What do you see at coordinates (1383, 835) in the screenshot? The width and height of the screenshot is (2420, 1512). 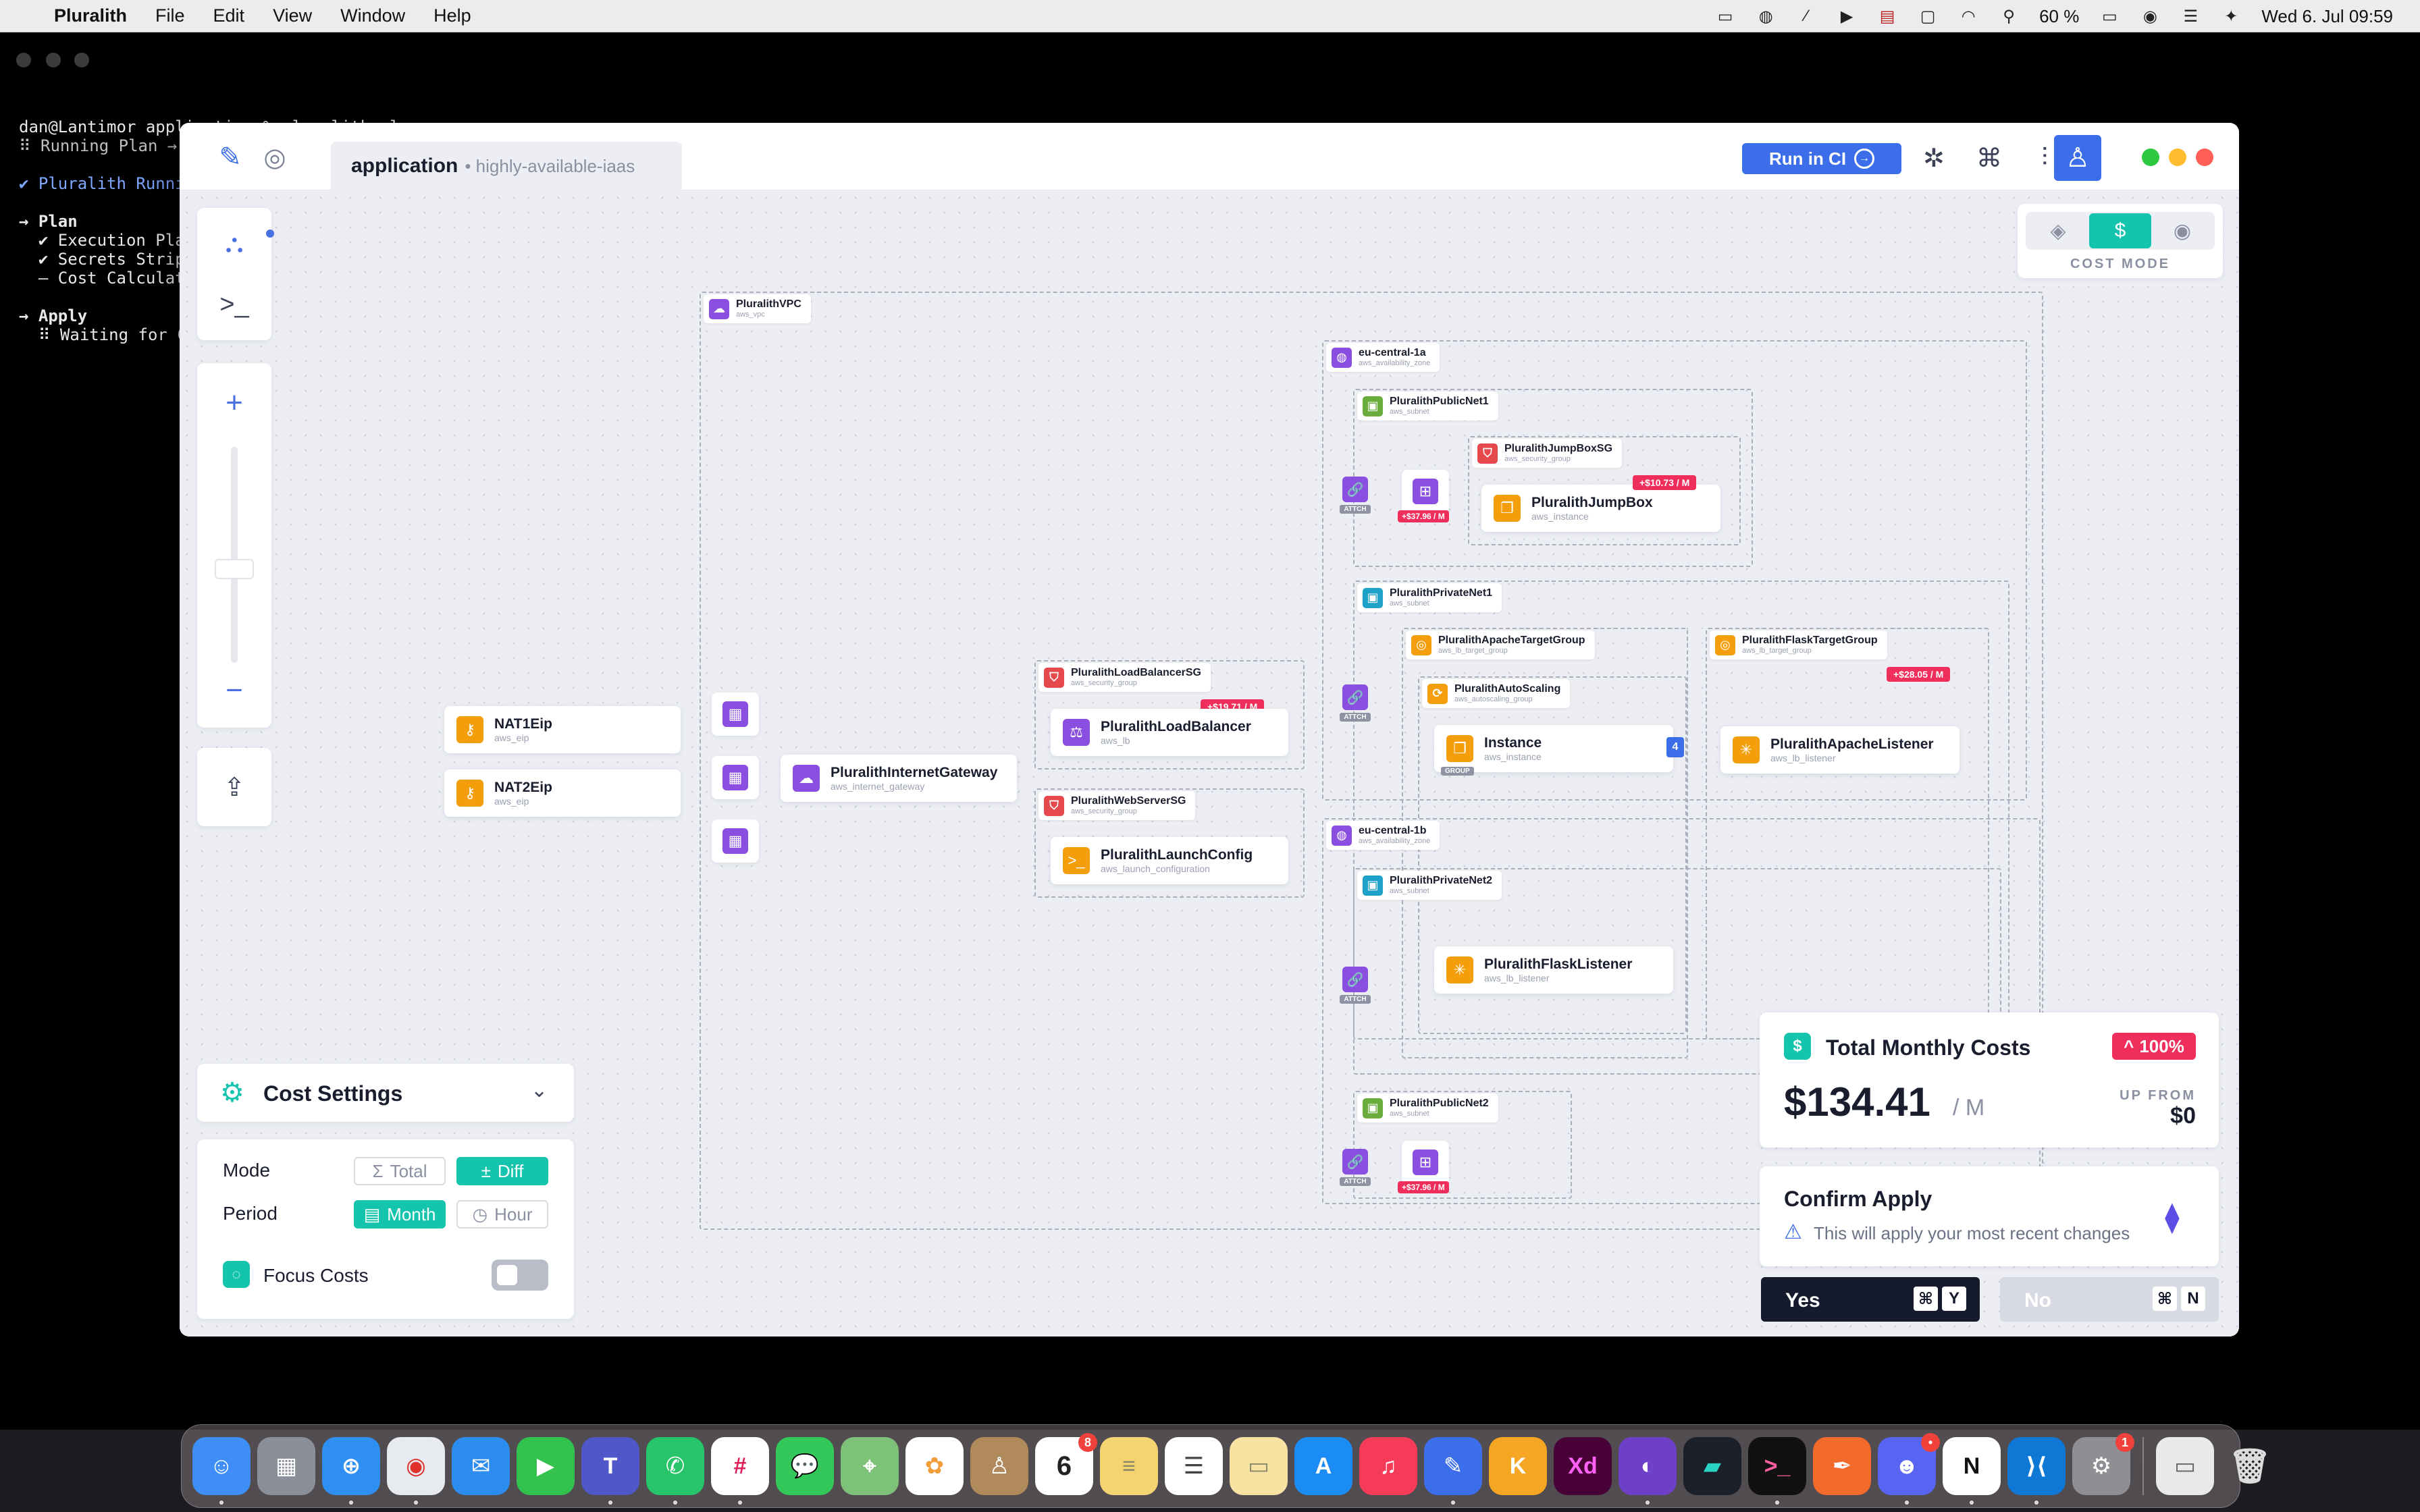 I see `az2-label: ◍ eu-central-1b aws_availability_zone` at bounding box center [1383, 835].